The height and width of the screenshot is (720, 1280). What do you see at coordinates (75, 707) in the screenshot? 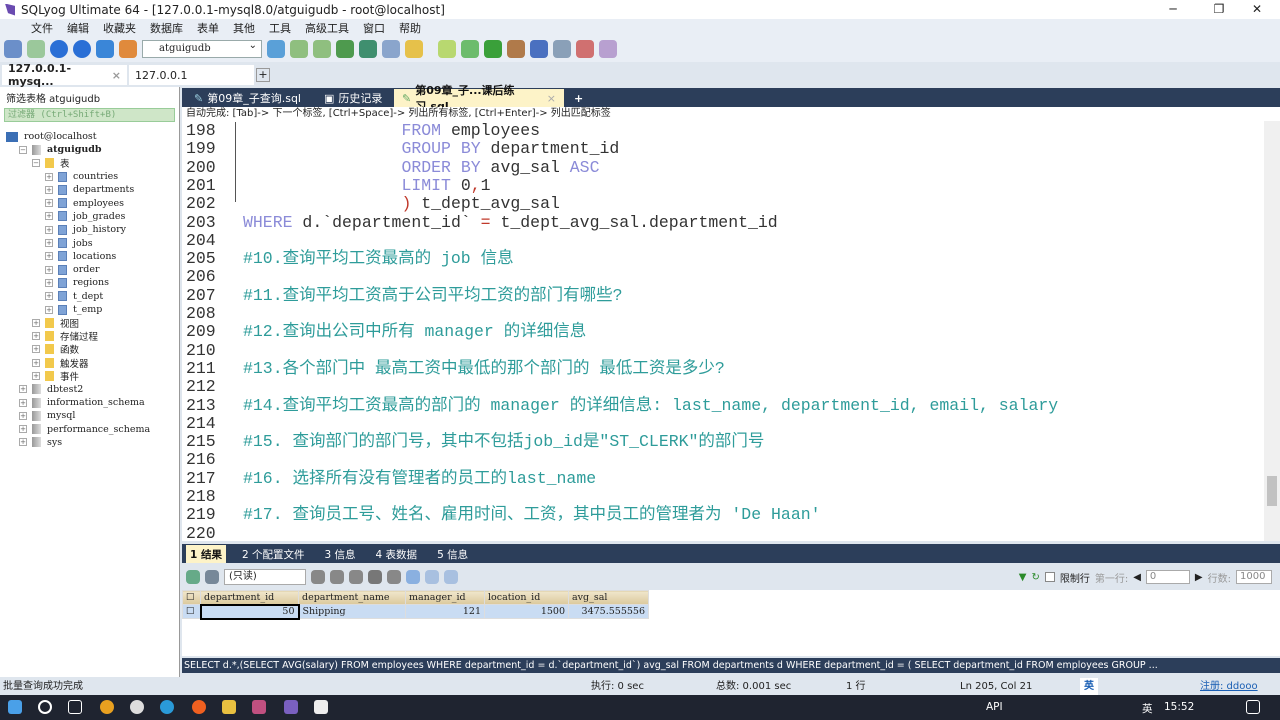
I see `task-view-icon` at bounding box center [75, 707].